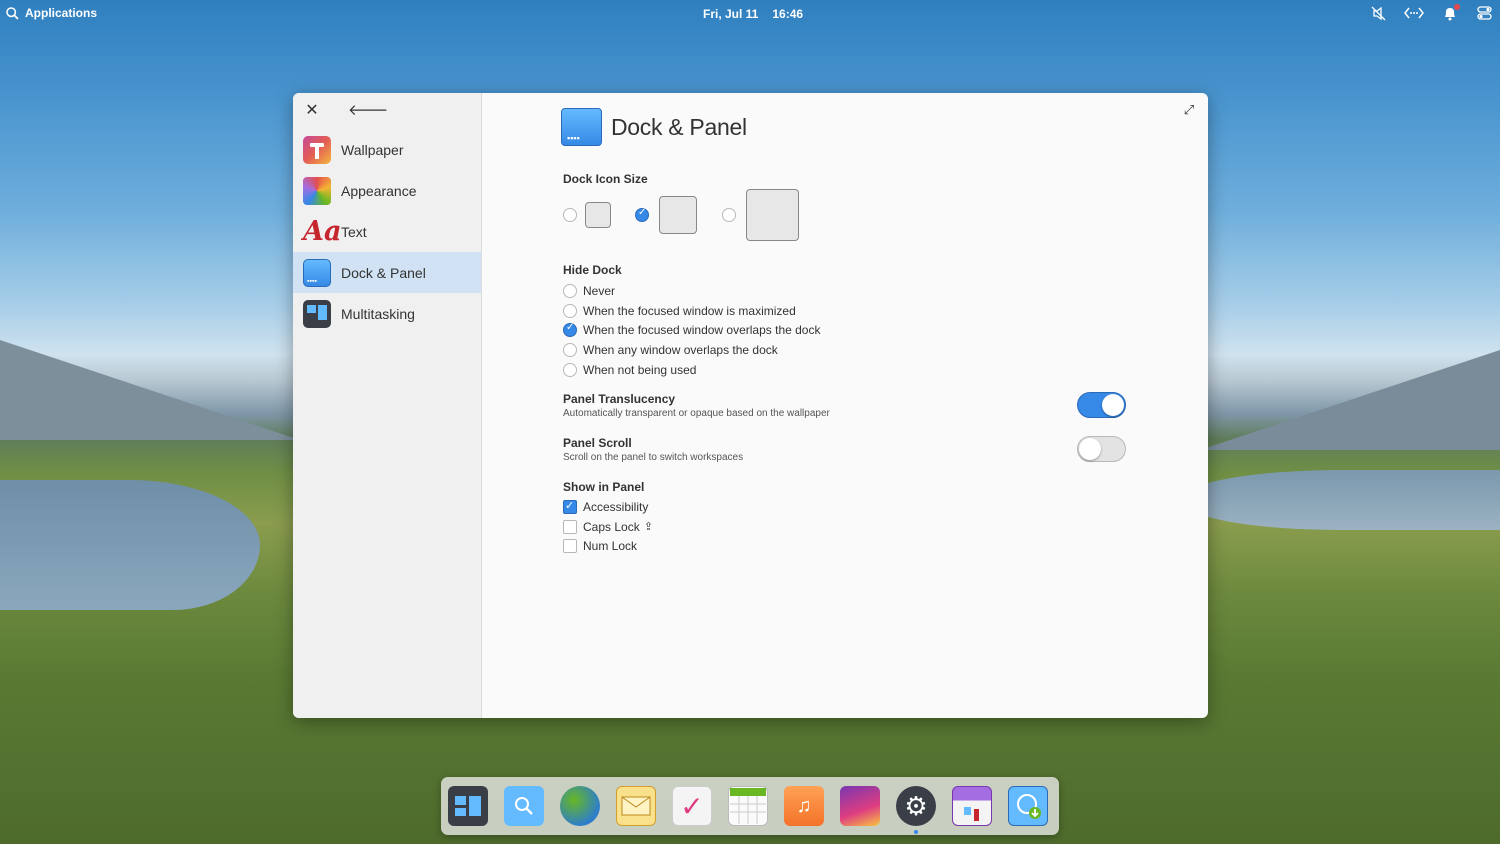 The image size is (1500, 844). Describe the element at coordinates (1414, 13) in the screenshot. I see `network-wired-icon` at that location.